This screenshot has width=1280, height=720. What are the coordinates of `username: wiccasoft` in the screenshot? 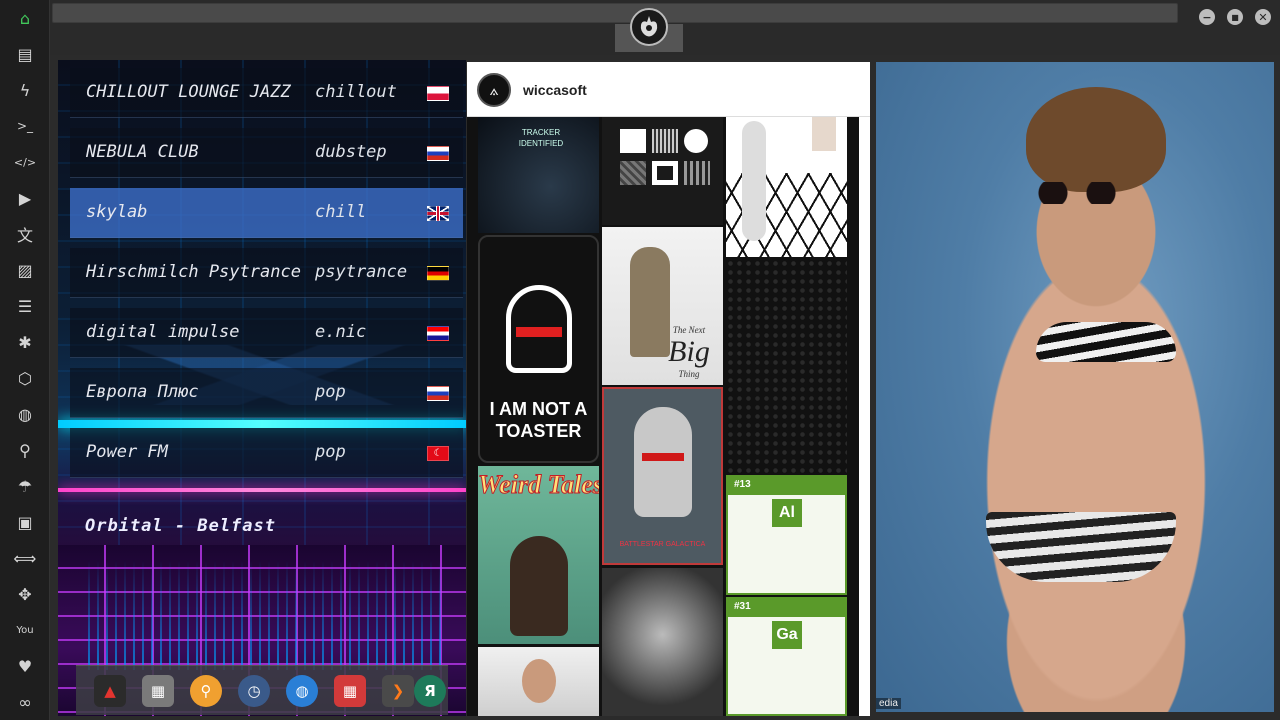 It's located at (555, 90).